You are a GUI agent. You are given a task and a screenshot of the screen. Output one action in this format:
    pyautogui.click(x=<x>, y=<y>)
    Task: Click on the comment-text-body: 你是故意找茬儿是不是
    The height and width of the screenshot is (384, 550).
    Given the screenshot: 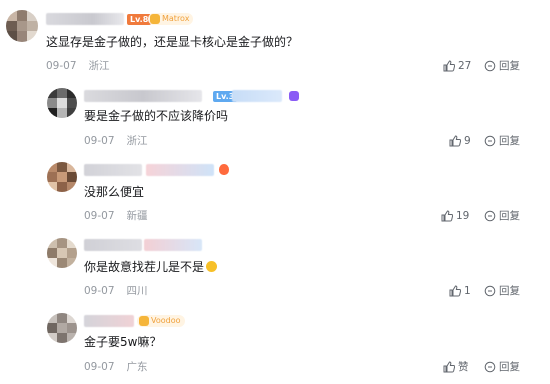 What is the action you would take?
    pyautogui.click(x=144, y=267)
    